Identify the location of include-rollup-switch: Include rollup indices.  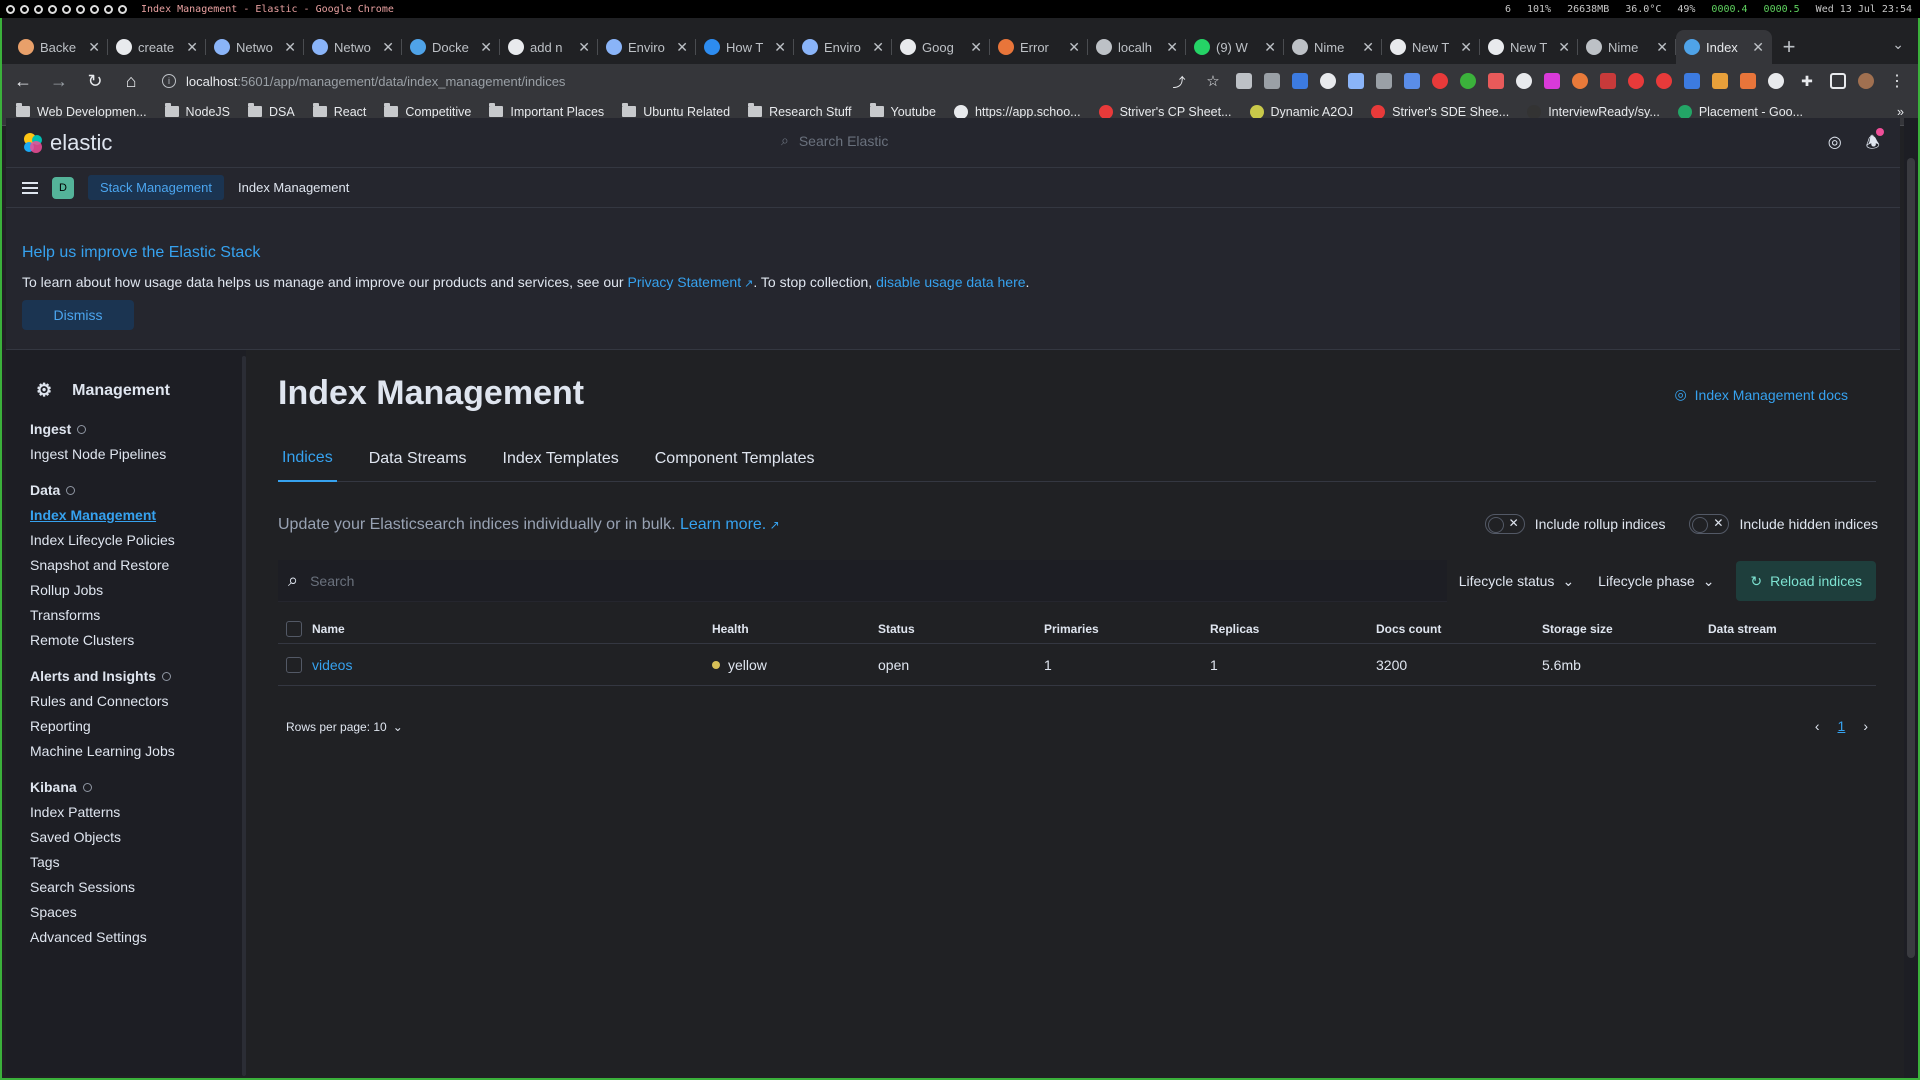
(1574, 524).